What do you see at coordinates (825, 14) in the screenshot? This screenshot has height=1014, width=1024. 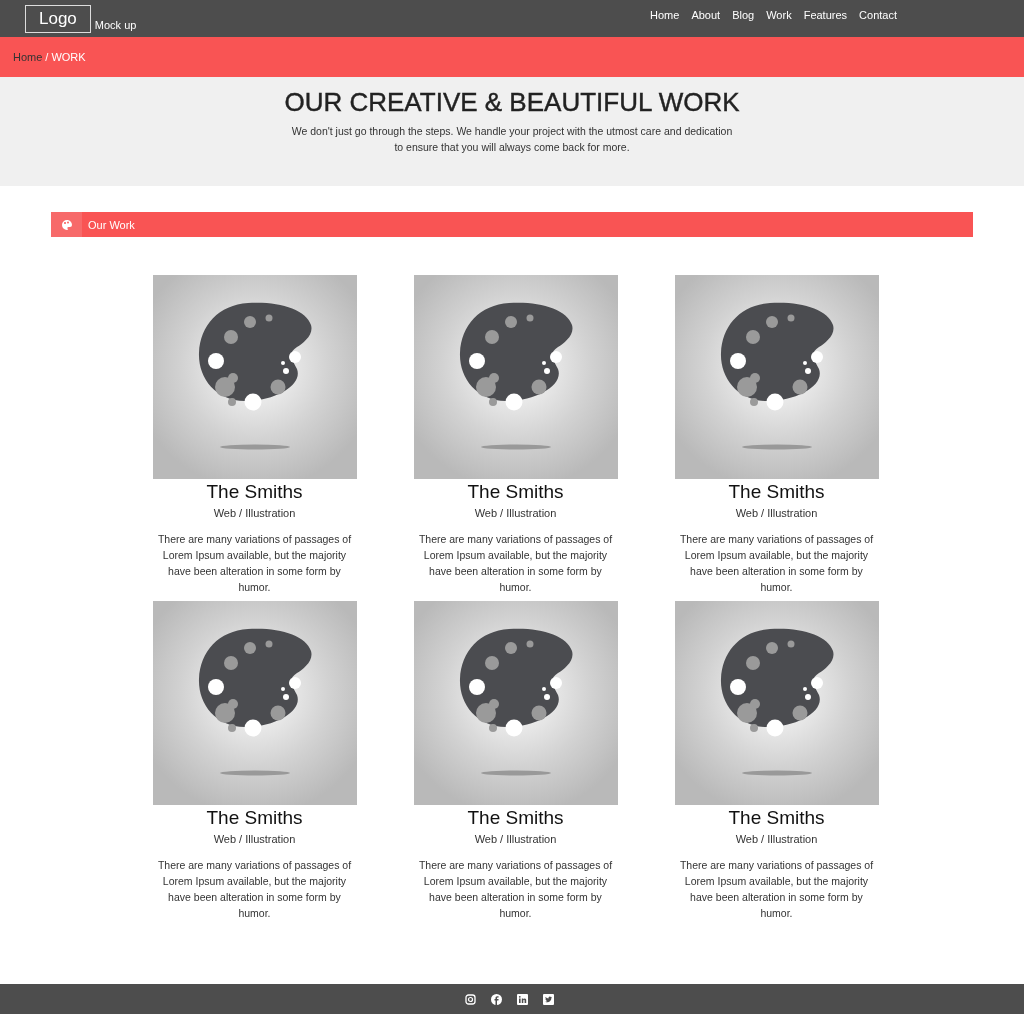 I see `nav-link: Features` at bounding box center [825, 14].